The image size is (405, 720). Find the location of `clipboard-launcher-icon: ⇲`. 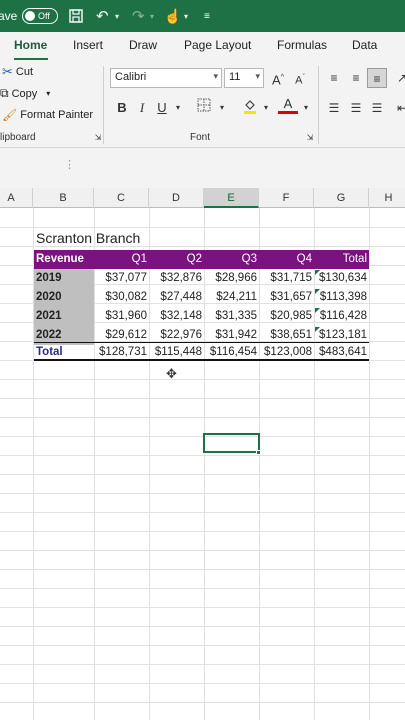

clipboard-launcher-icon: ⇲ is located at coordinates (98, 138).